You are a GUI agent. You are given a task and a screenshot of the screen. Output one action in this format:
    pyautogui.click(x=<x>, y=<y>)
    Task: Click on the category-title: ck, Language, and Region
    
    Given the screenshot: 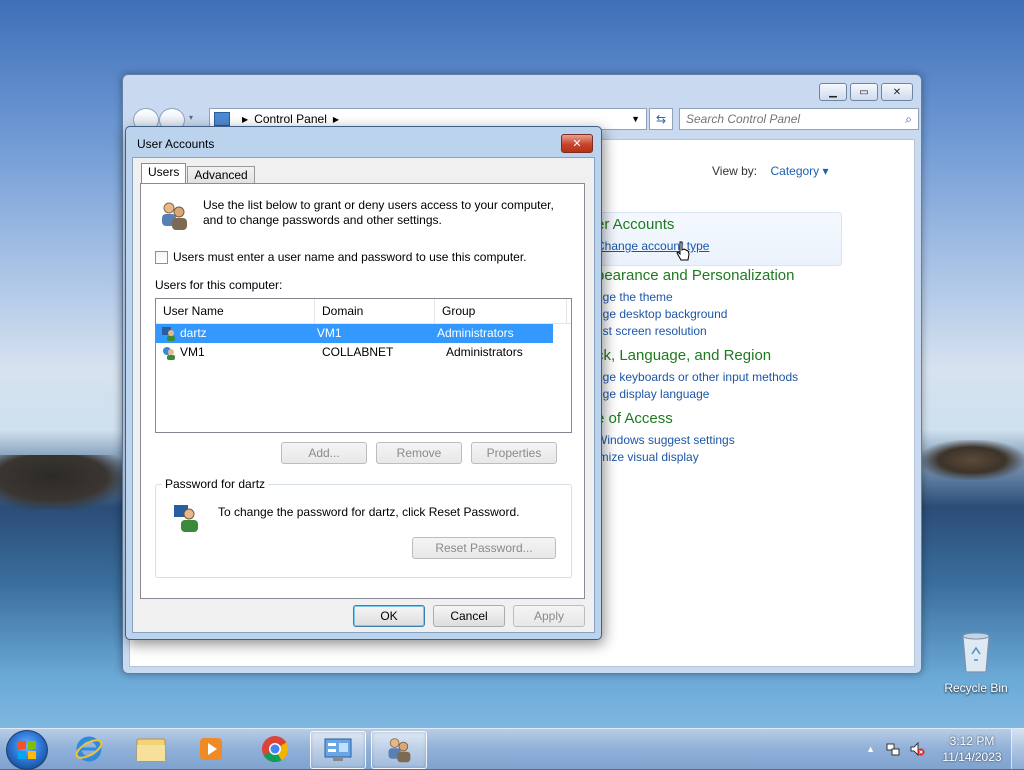 What is the action you would take?
    pyautogui.click(x=697, y=355)
    